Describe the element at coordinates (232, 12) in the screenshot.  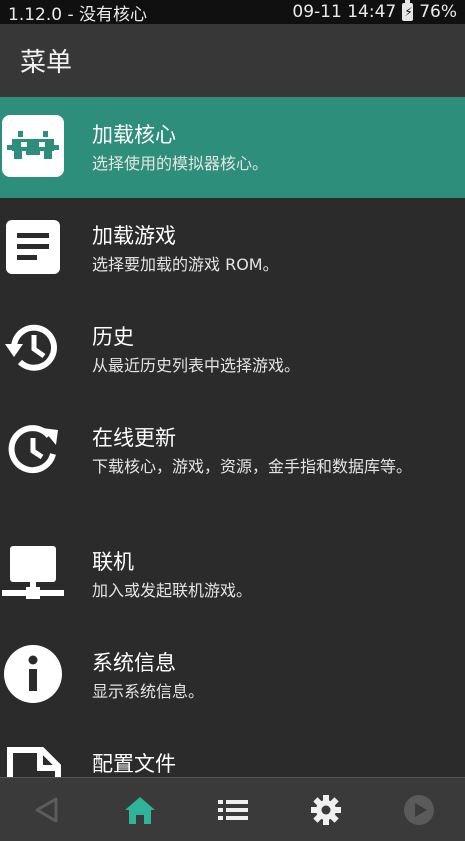
I see `status-bar: 1.12.0 - 没有核心 09-11 14:47 ⚡ 76%` at that location.